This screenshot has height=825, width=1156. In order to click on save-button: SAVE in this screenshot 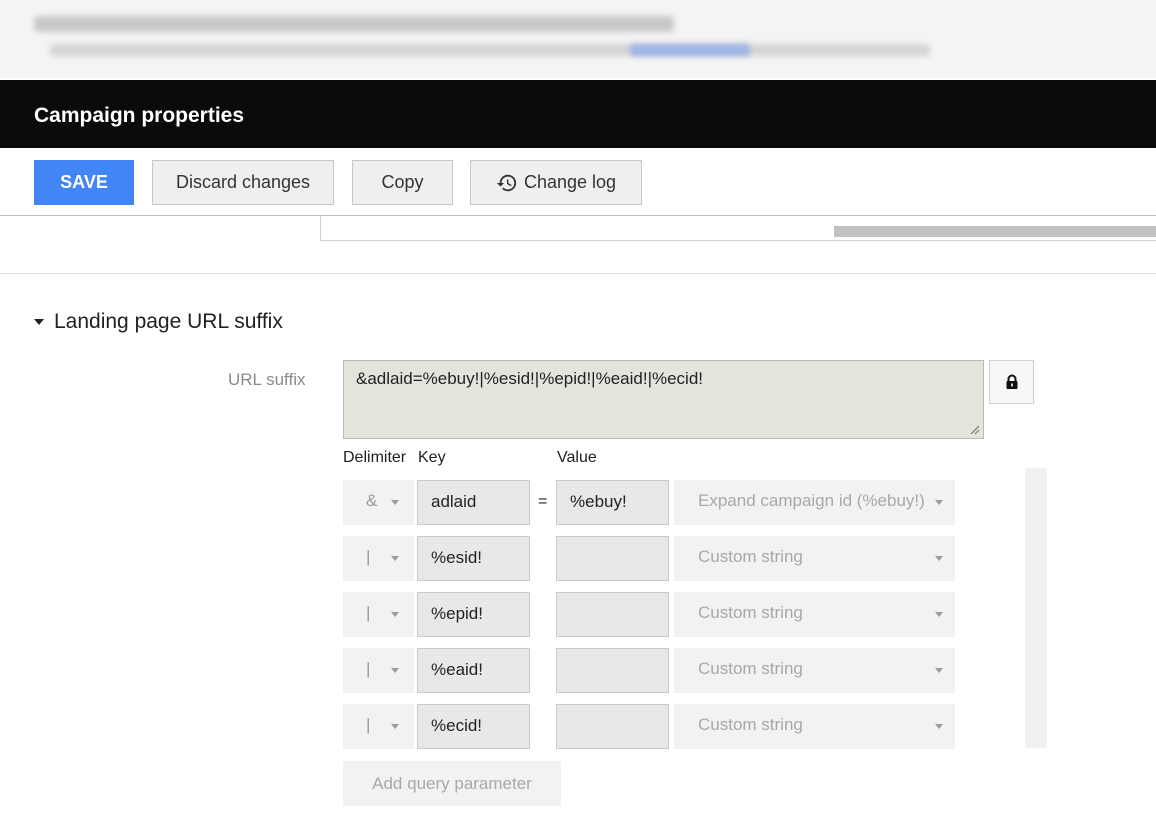, I will do `click(84, 182)`.